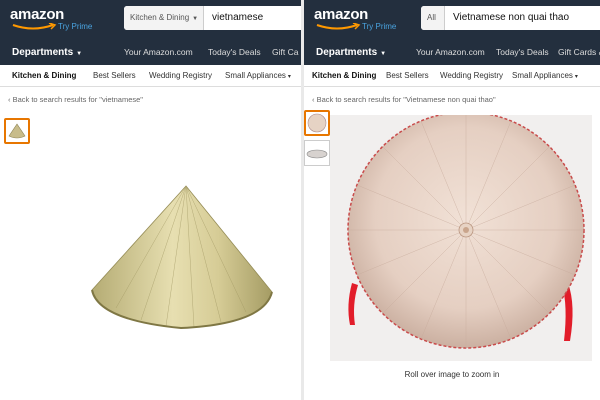 This screenshot has height=400, width=600. I want to click on search-category-dropdown: All▼, so click(433, 18).